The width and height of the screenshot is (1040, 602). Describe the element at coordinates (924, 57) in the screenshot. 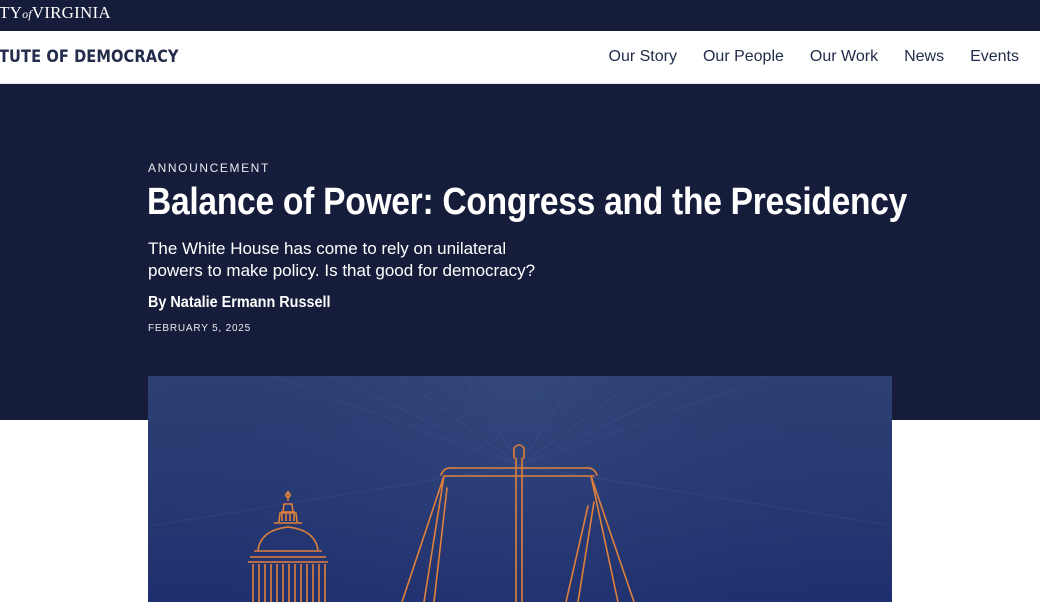

I see `nav-news: News` at that location.